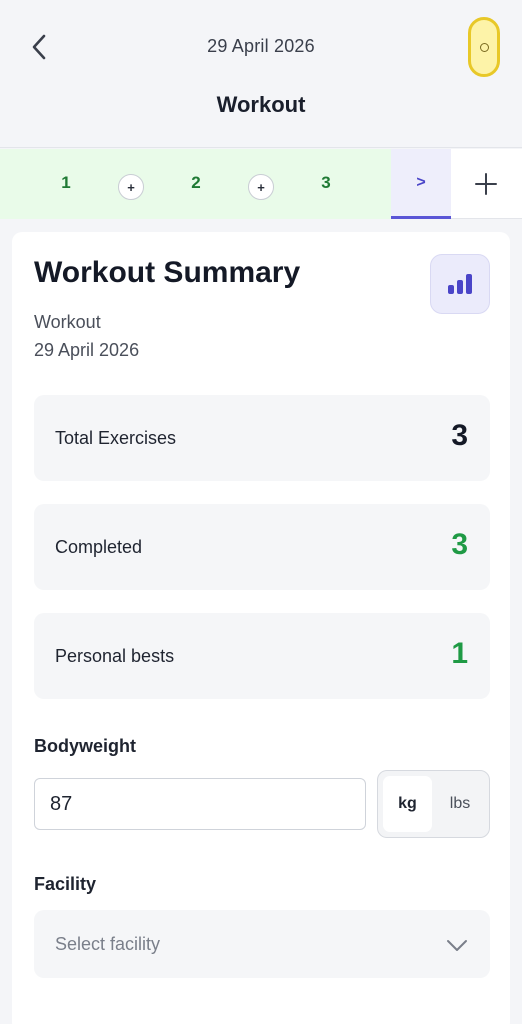 The height and width of the screenshot is (1024, 522). Describe the element at coordinates (262, 438) in the screenshot. I see `stat-row-total-exercises: Total Exercises 3` at that location.